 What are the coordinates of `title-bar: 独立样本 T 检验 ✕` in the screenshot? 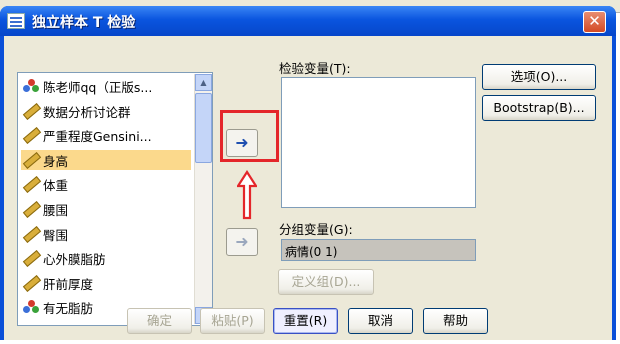 It's located at (308, 21).